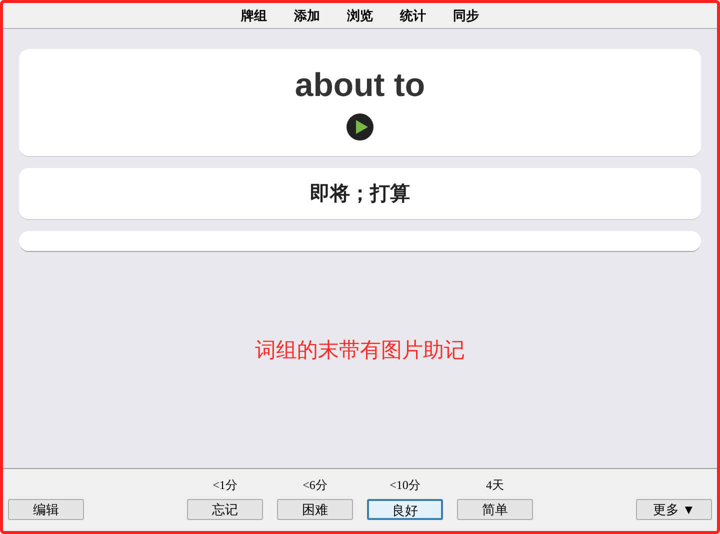 The image size is (720, 534). I want to click on interval-text: 4天, so click(495, 485).